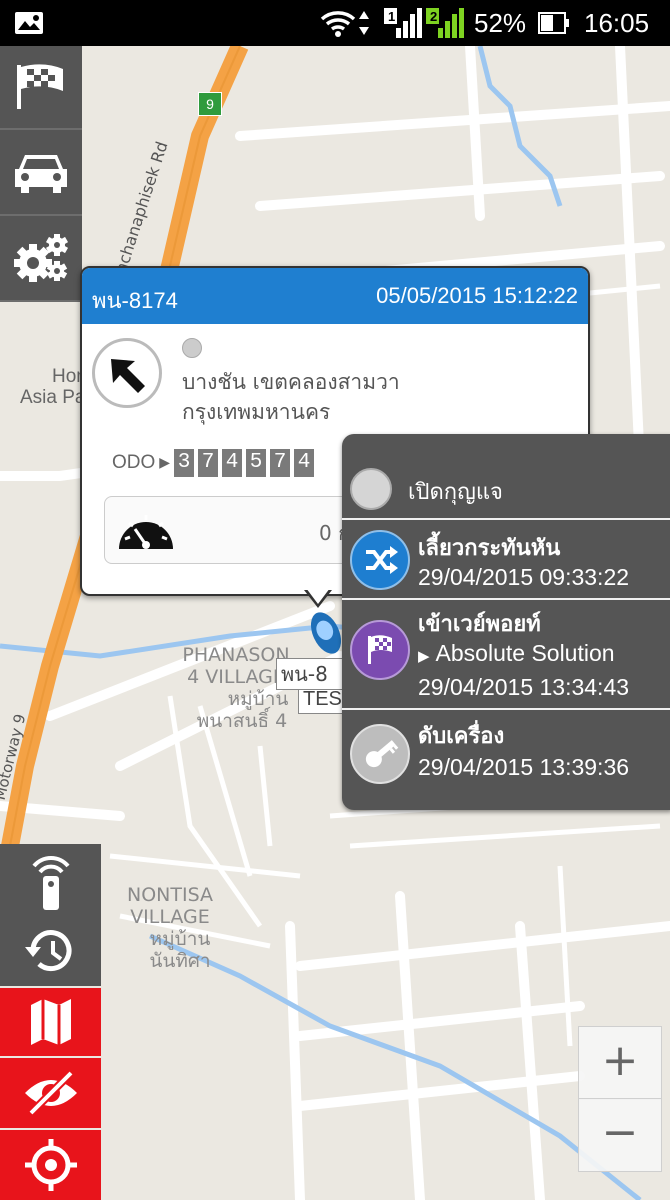 The image size is (670, 1200). I want to click on vehicle-plate: พน-8174, so click(135, 300).